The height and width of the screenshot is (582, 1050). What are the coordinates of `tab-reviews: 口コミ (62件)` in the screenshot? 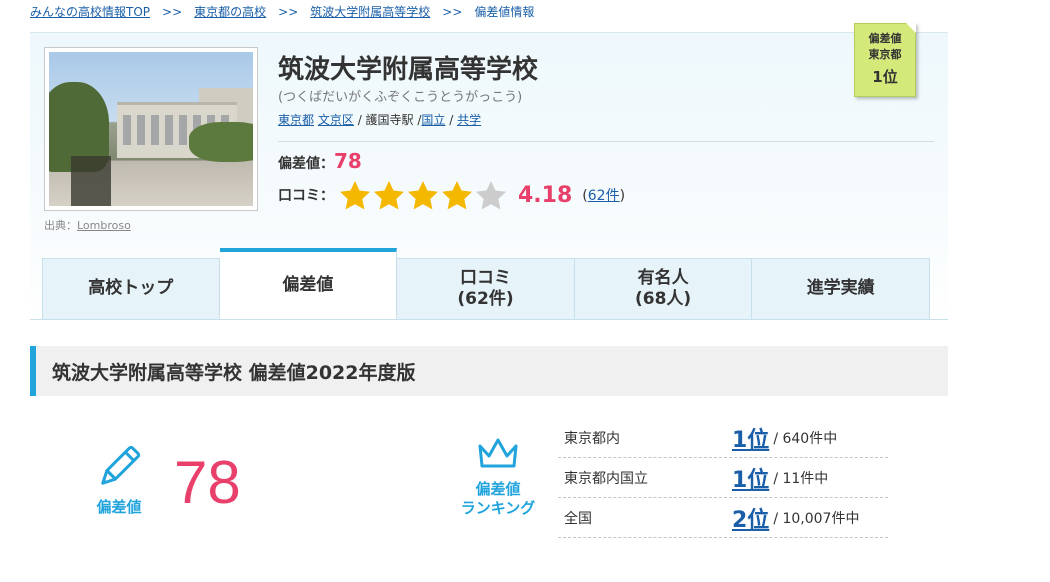 It's located at (486, 289).